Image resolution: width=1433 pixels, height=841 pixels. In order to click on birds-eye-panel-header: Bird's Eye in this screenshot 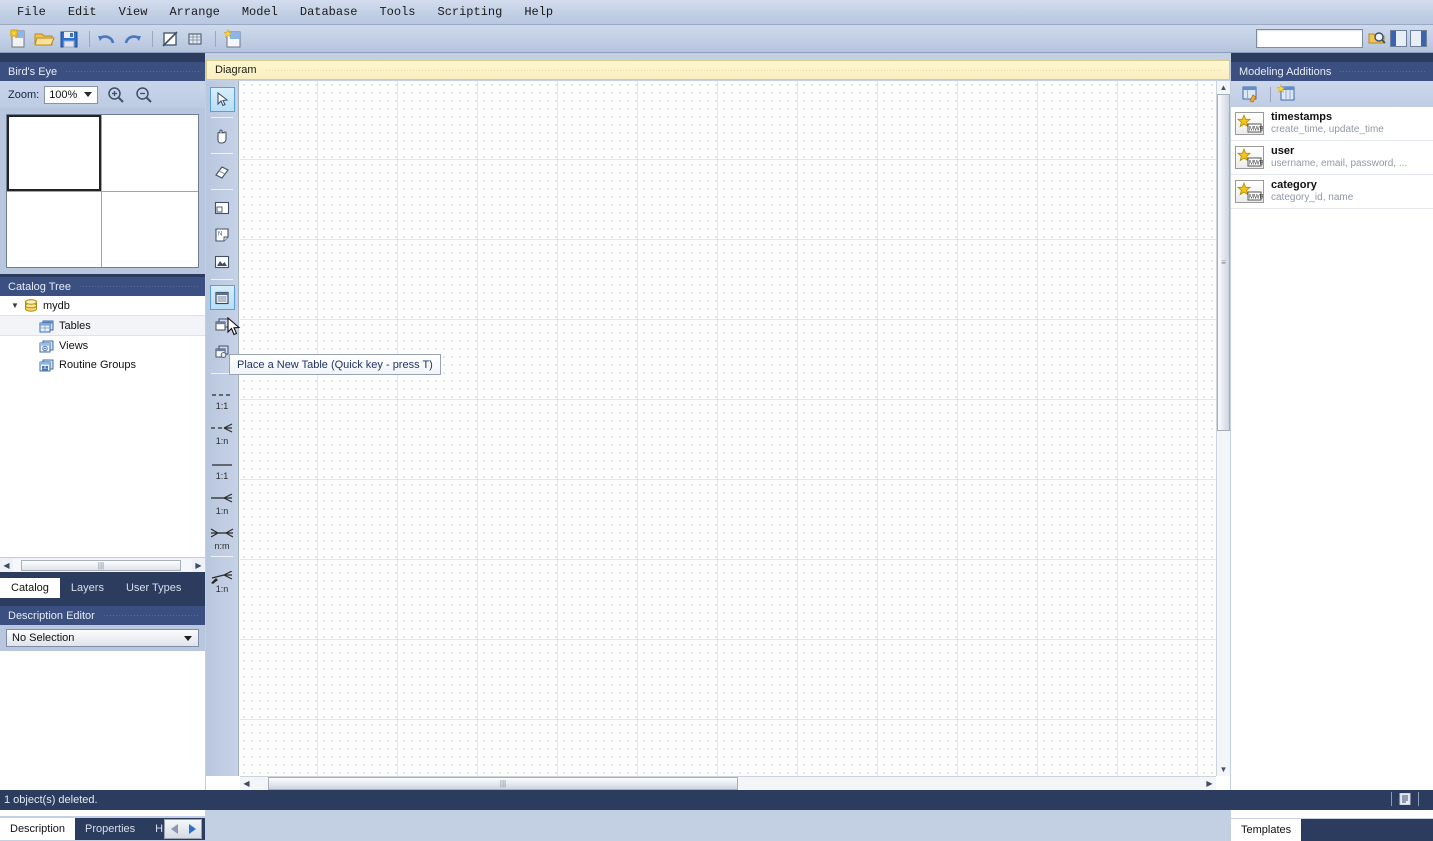, I will do `click(102, 71)`.